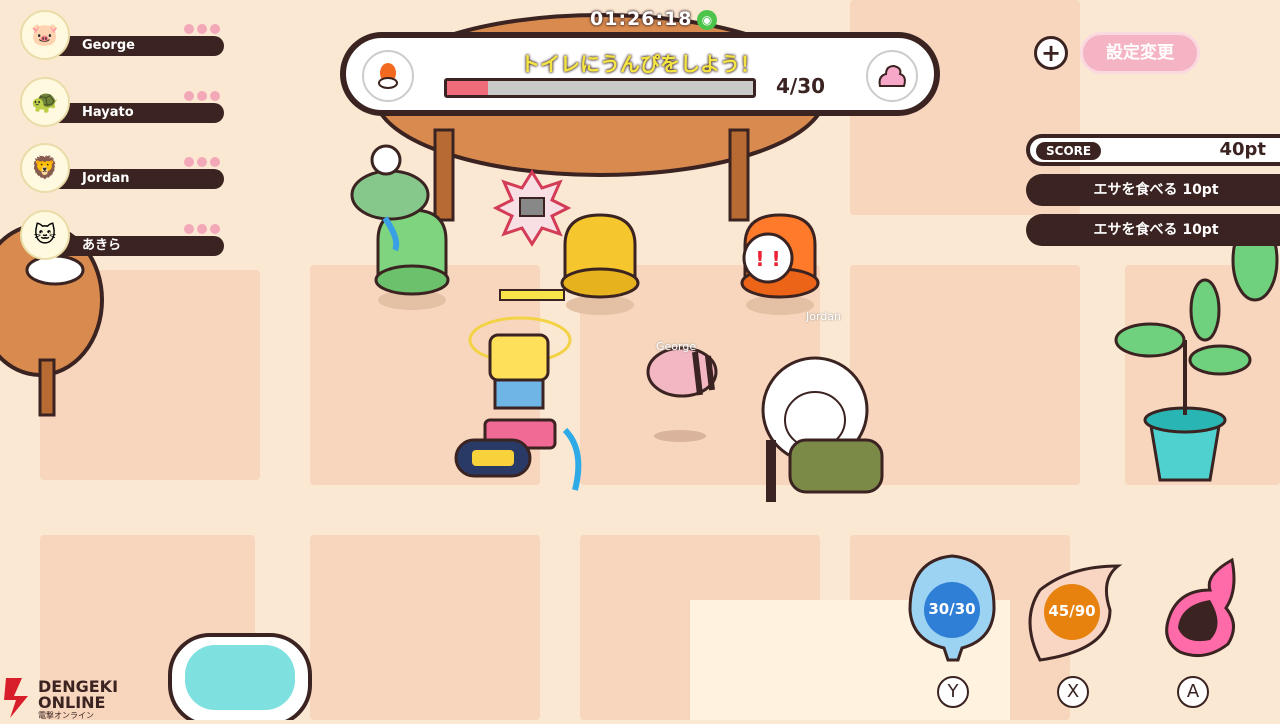 This screenshot has width=1280, height=724. I want to click on lion-character, so click(822, 429).